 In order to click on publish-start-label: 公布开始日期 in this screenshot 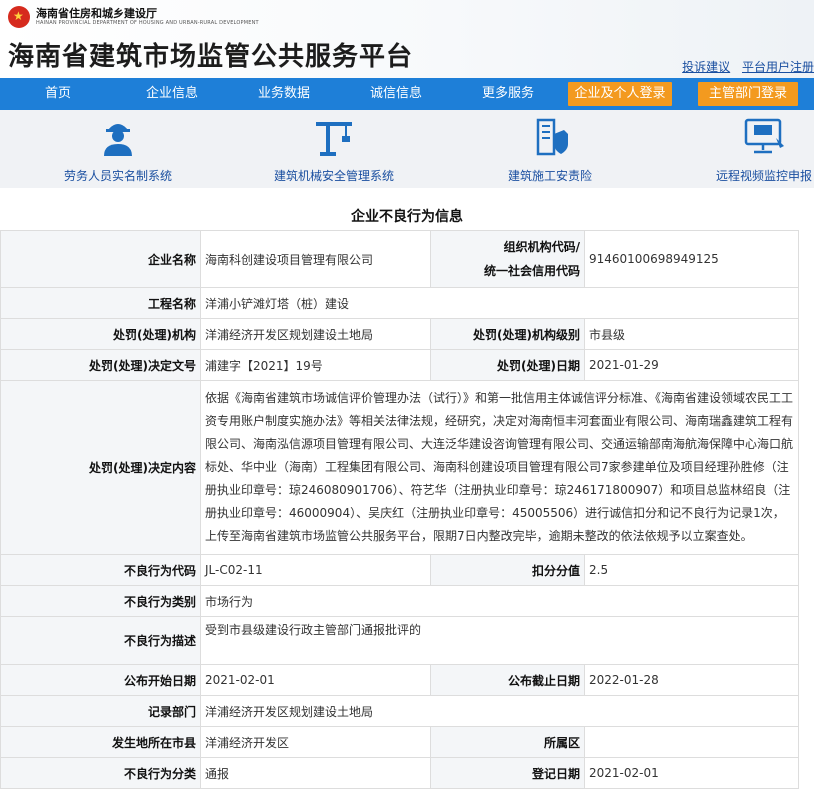, I will do `click(100, 680)`.